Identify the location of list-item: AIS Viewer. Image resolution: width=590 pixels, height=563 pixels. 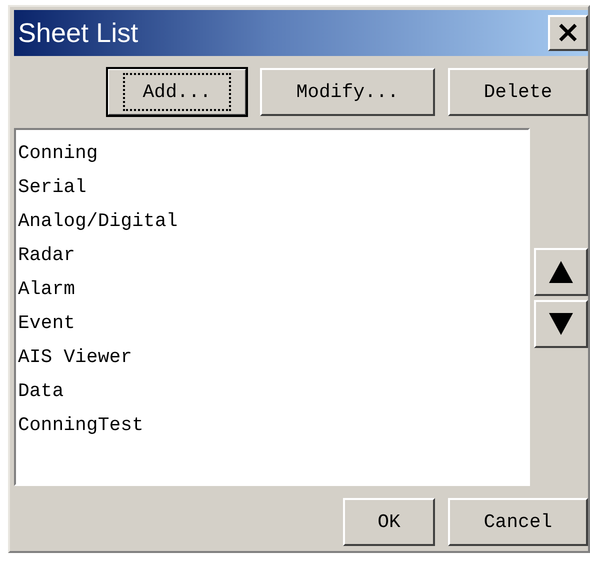
(272, 357).